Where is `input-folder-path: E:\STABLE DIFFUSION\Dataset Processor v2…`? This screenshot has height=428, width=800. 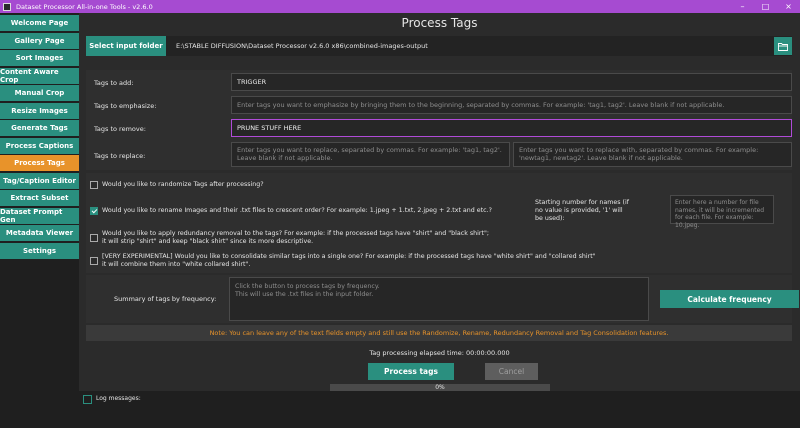
input-folder-path: E:\STABLE DIFFUSION\Dataset Processor v2… is located at coordinates (302, 46).